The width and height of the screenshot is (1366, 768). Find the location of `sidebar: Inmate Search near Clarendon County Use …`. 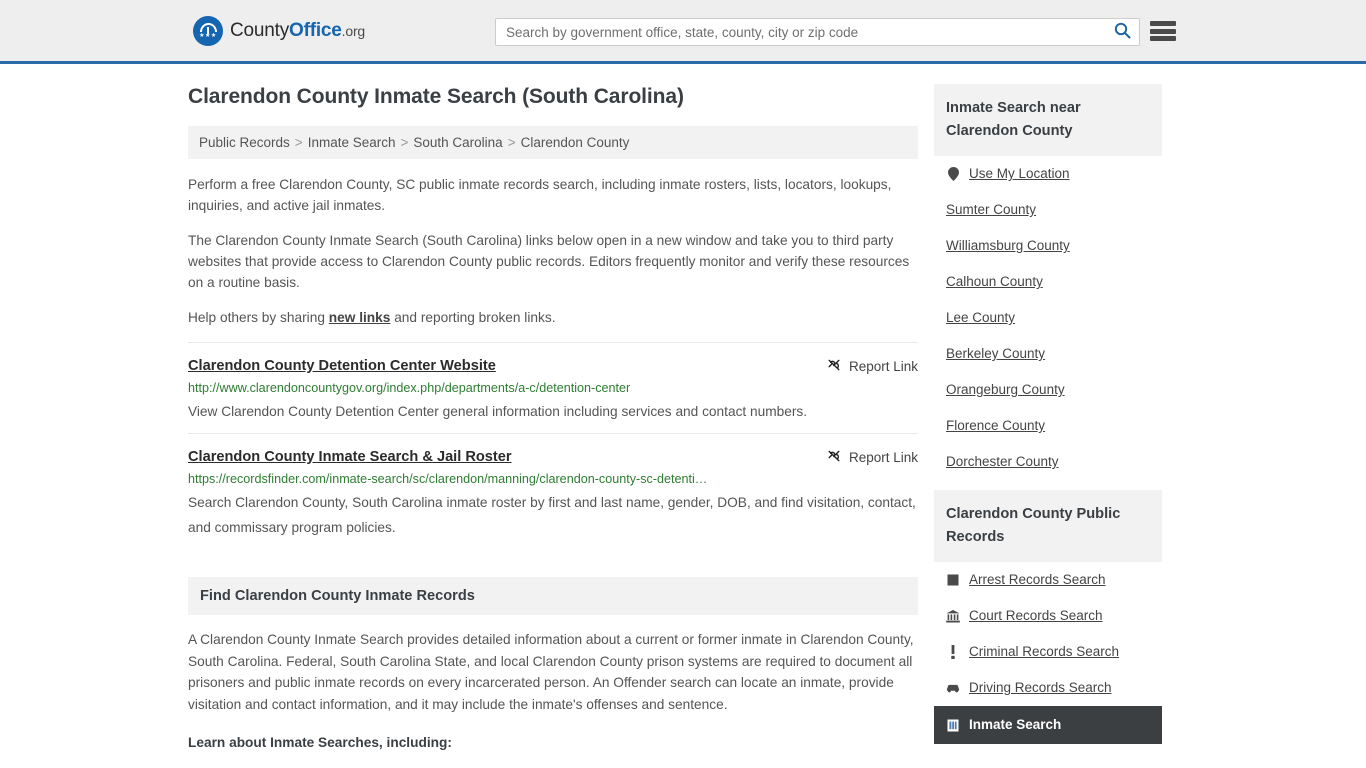

sidebar: Inmate Search near Clarendon County Use … is located at coordinates (1048, 426).